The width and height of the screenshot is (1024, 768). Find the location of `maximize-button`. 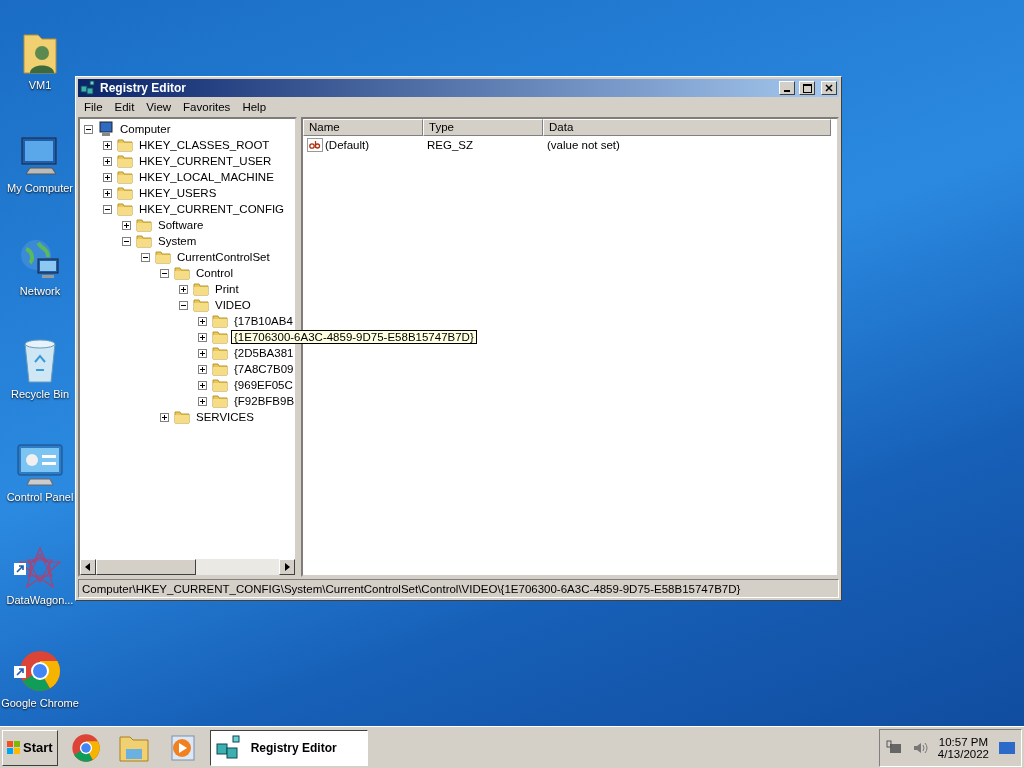

maximize-button is located at coordinates (807, 88).